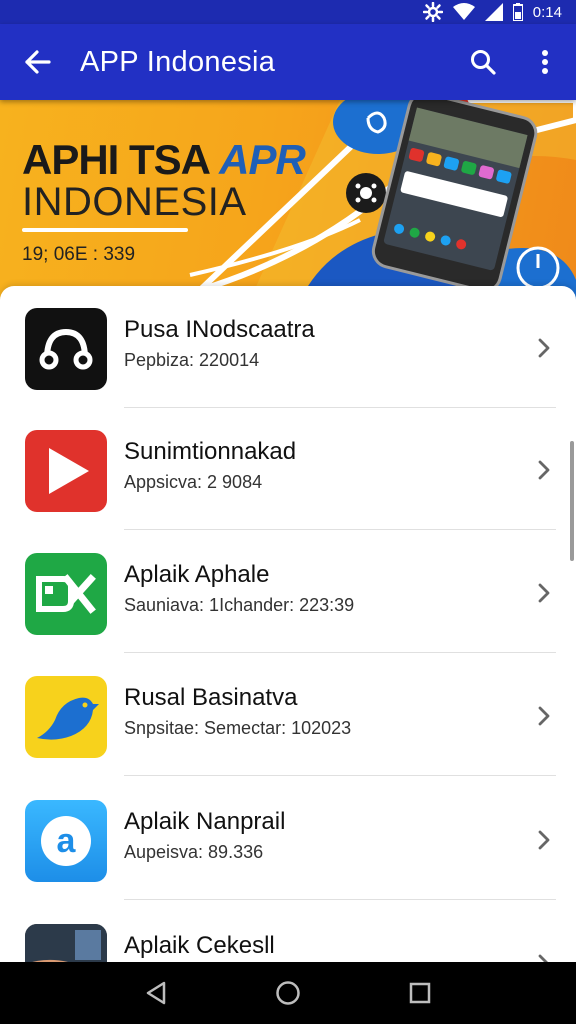 The image size is (576, 1024). Describe the element at coordinates (288, 839) in the screenshot. I see `list-item: a Aplaik Nanprail Aupeisva: 89.336` at that location.